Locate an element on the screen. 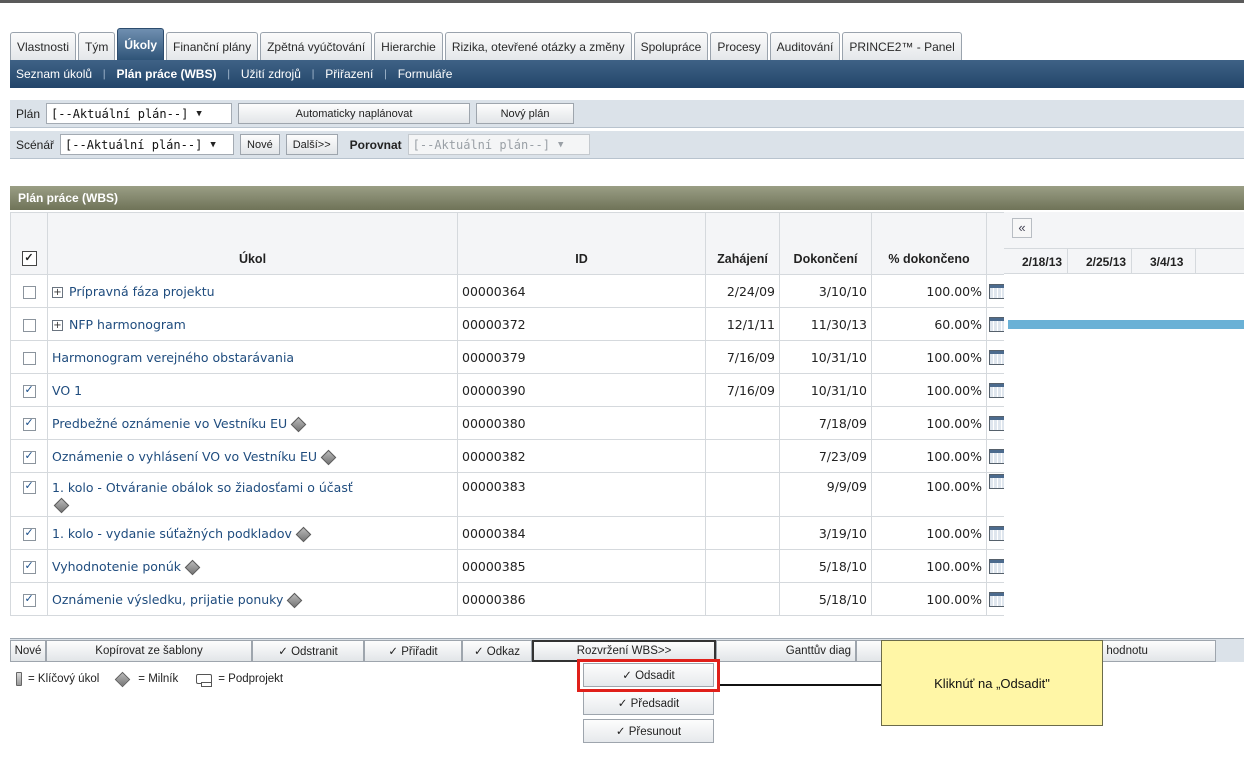  tab-collaboration: Spolupráce is located at coordinates (671, 46).